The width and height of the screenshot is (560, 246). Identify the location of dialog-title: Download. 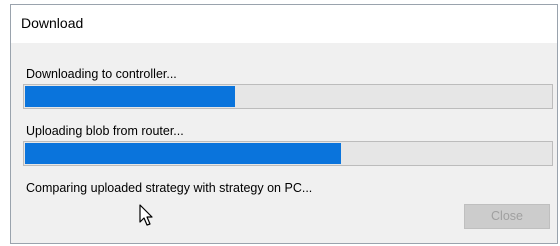
(52, 23).